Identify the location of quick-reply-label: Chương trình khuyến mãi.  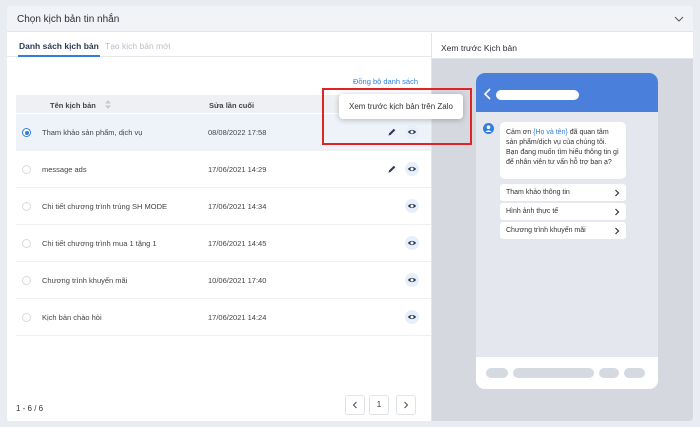
(546, 230).